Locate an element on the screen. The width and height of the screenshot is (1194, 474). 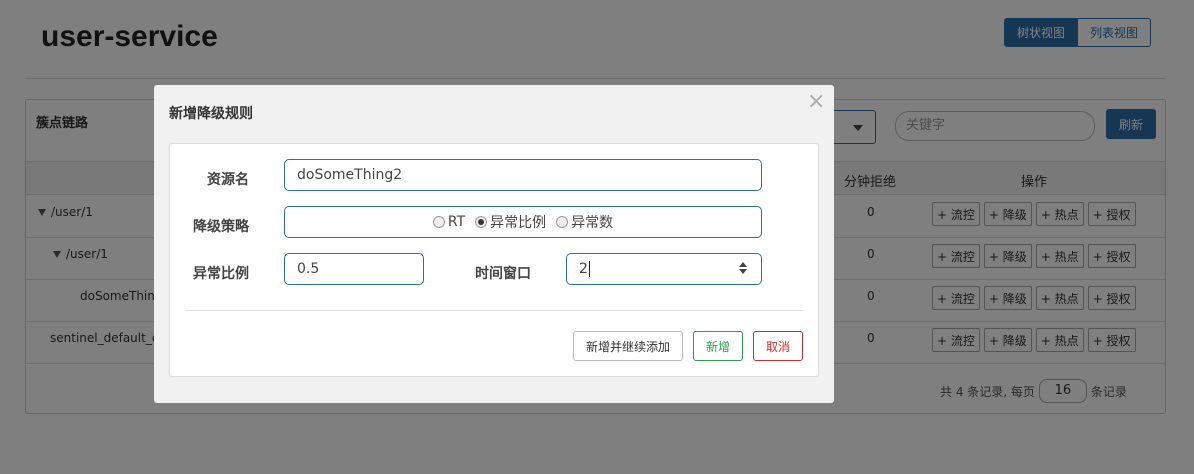
radio-exception-count: 异常数 is located at coordinates (584, 222).